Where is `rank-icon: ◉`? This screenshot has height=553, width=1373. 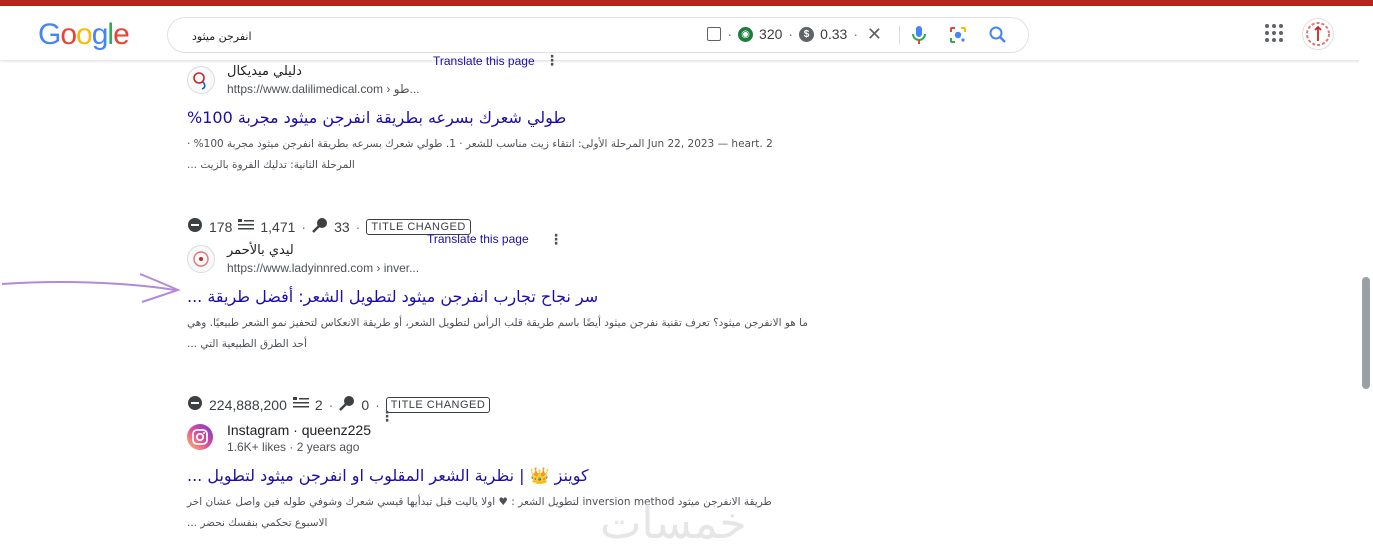
rank-icon: ◉ is located at coordinates (746, 34).